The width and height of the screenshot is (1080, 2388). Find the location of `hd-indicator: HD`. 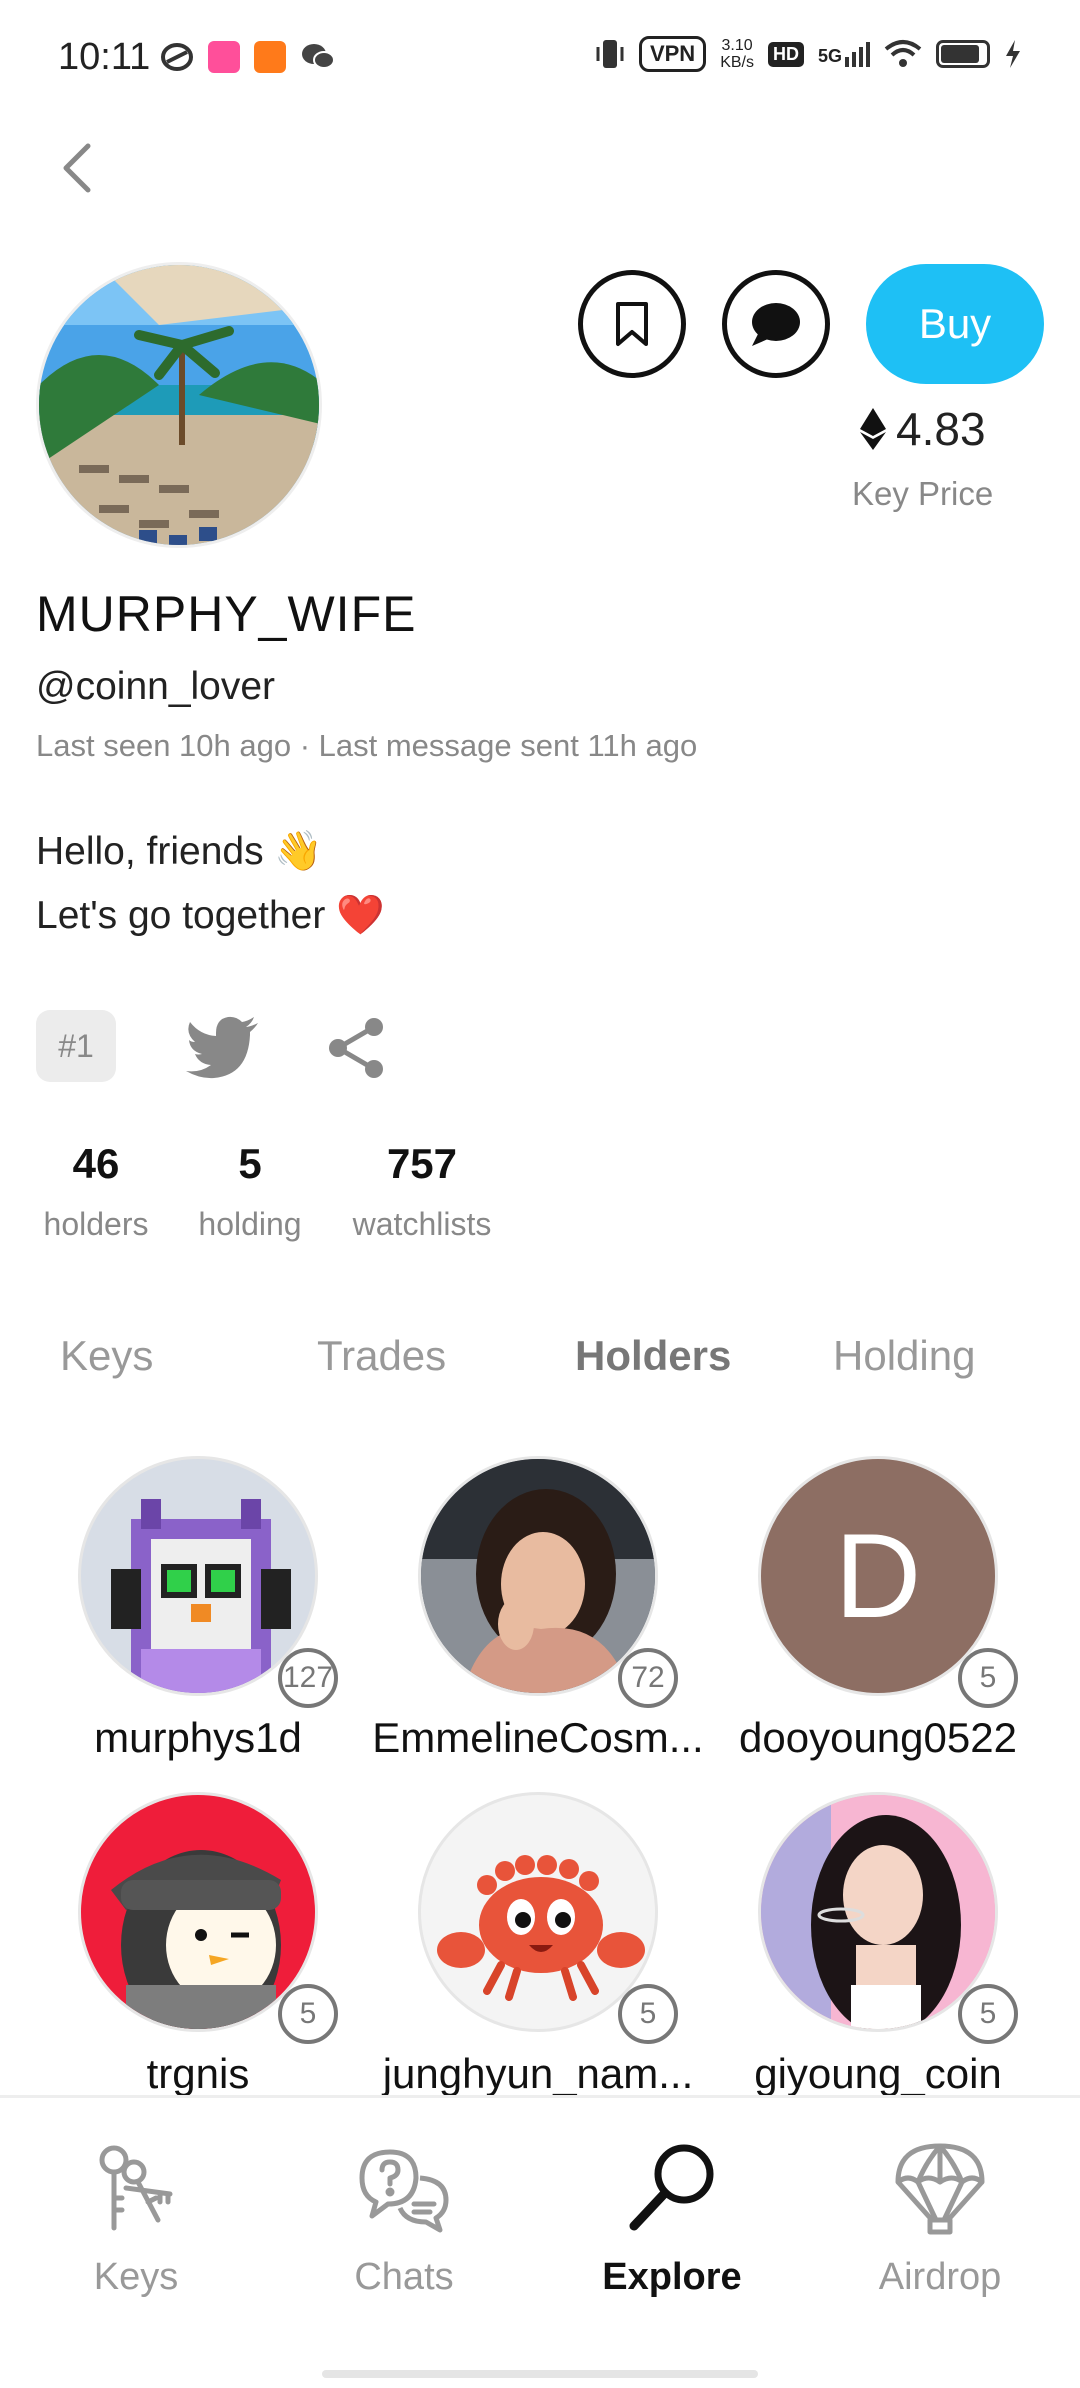

hd-indicator: HD is located at coordinates (785, 54).